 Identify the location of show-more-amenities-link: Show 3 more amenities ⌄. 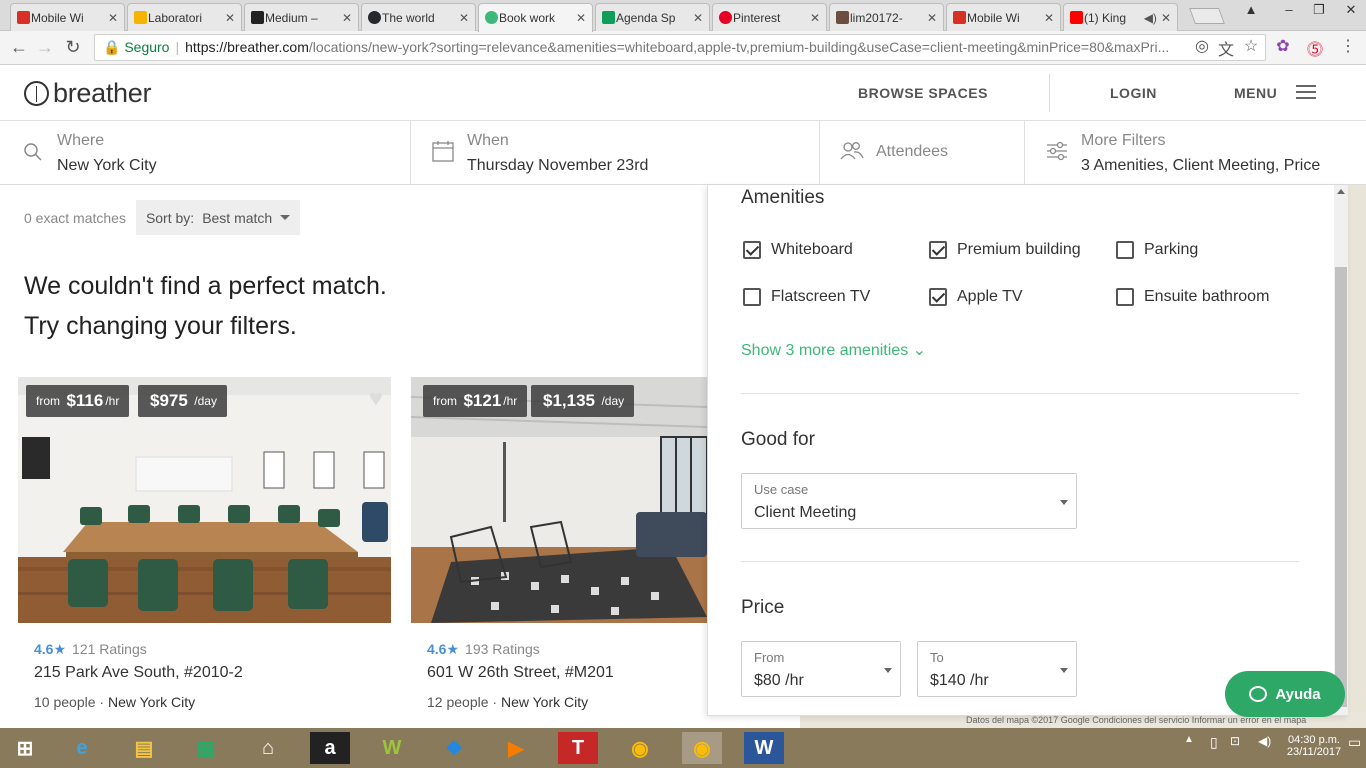
(833, 350).